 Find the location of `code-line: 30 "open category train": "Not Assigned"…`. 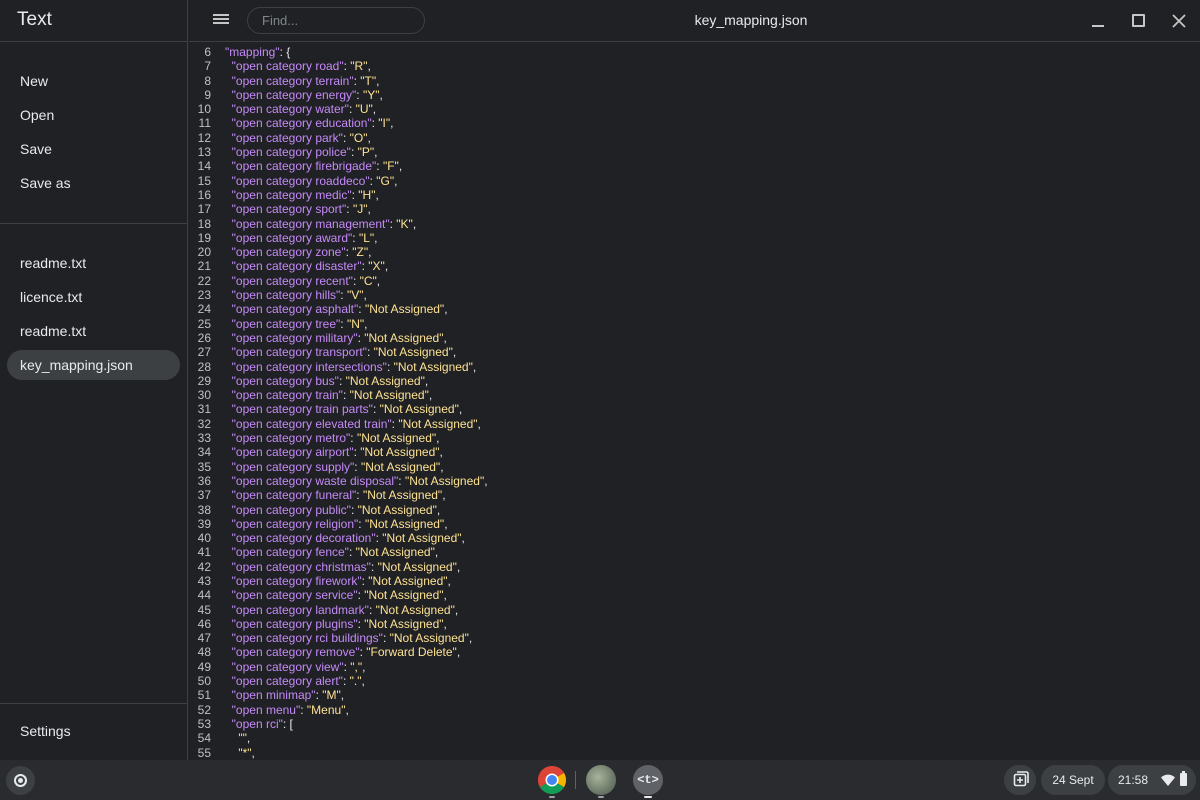

code-line: 30 "open category train": "Not Assigned"… is located at coordinates (694, 395).